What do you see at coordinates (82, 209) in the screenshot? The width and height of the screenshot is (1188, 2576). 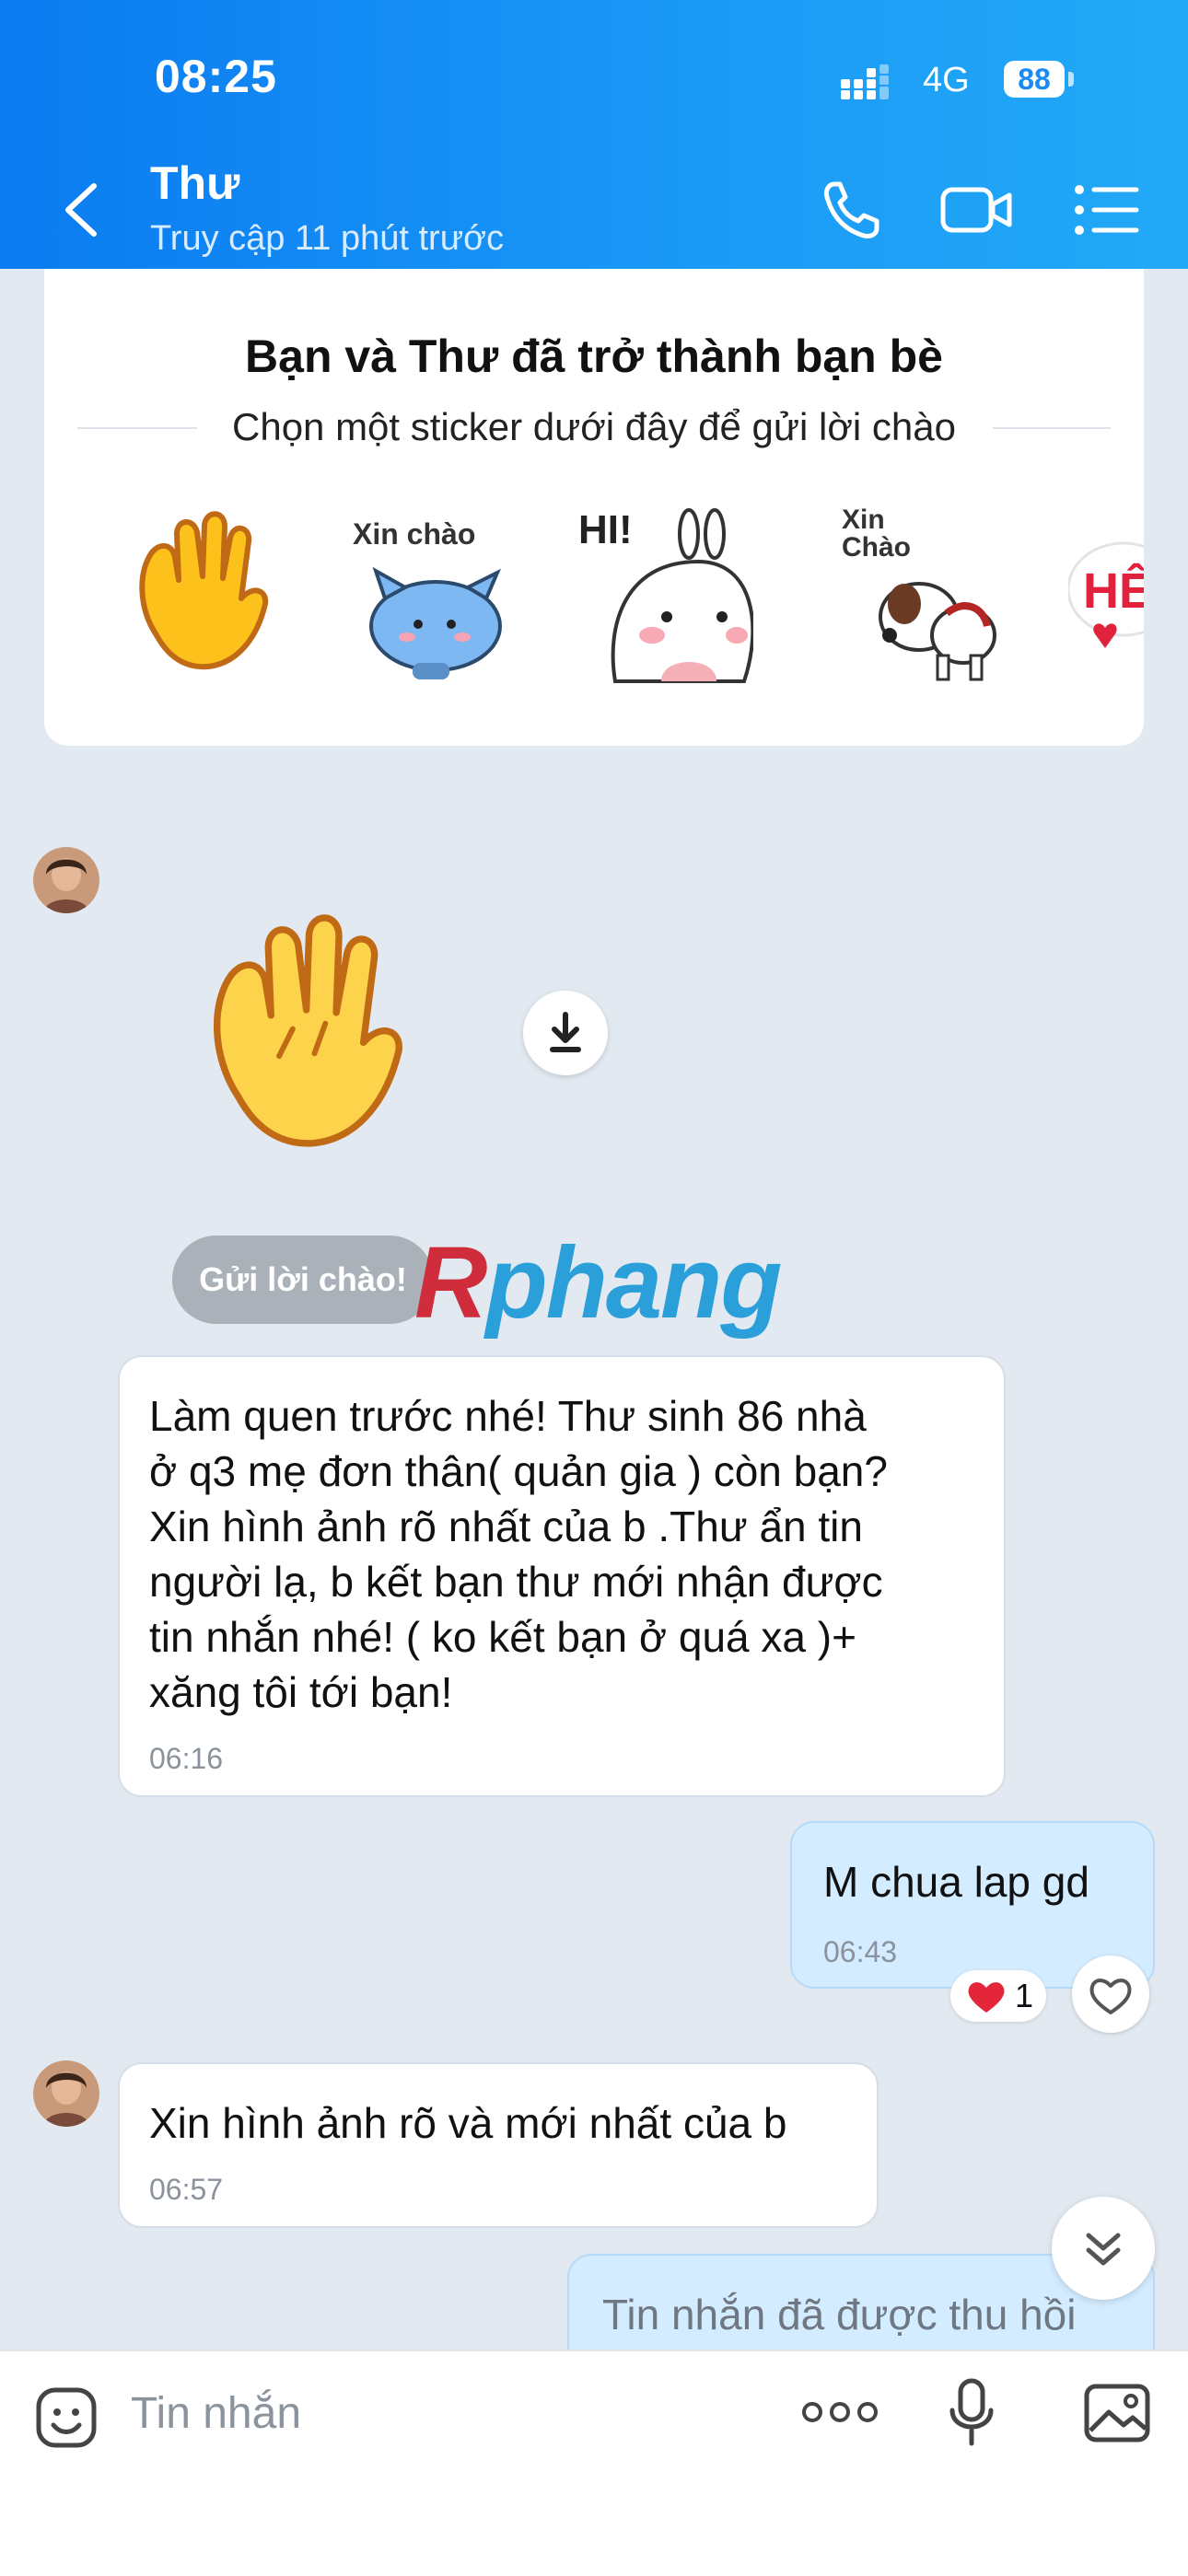 I see `back-arrow-icon` at bounding box center [82, 209].